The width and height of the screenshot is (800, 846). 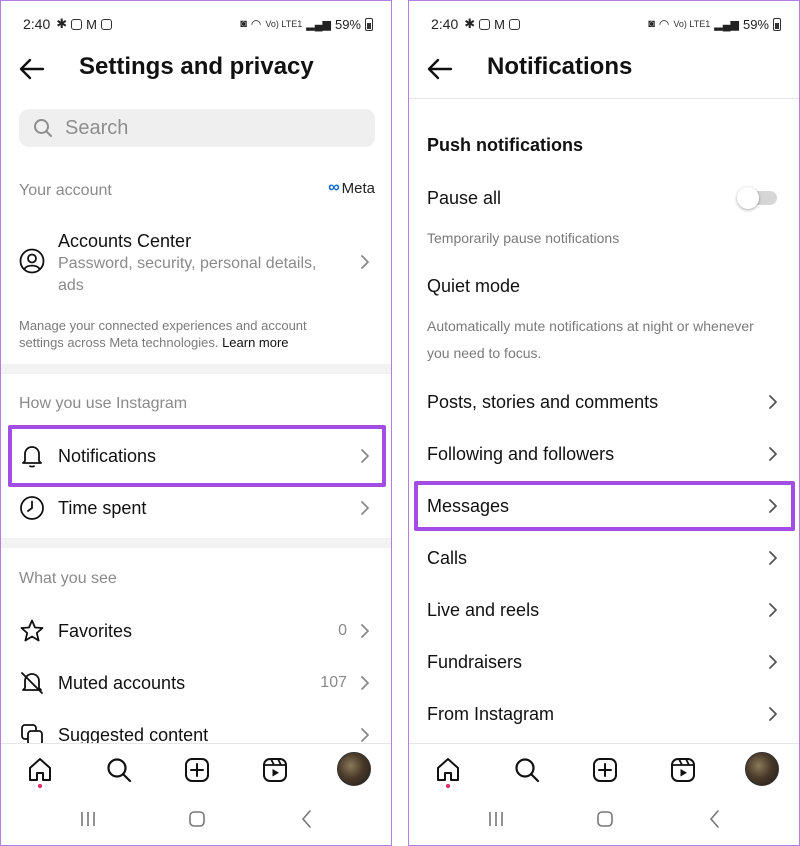 I want to click on search-bar, so click(x=197, y=128).